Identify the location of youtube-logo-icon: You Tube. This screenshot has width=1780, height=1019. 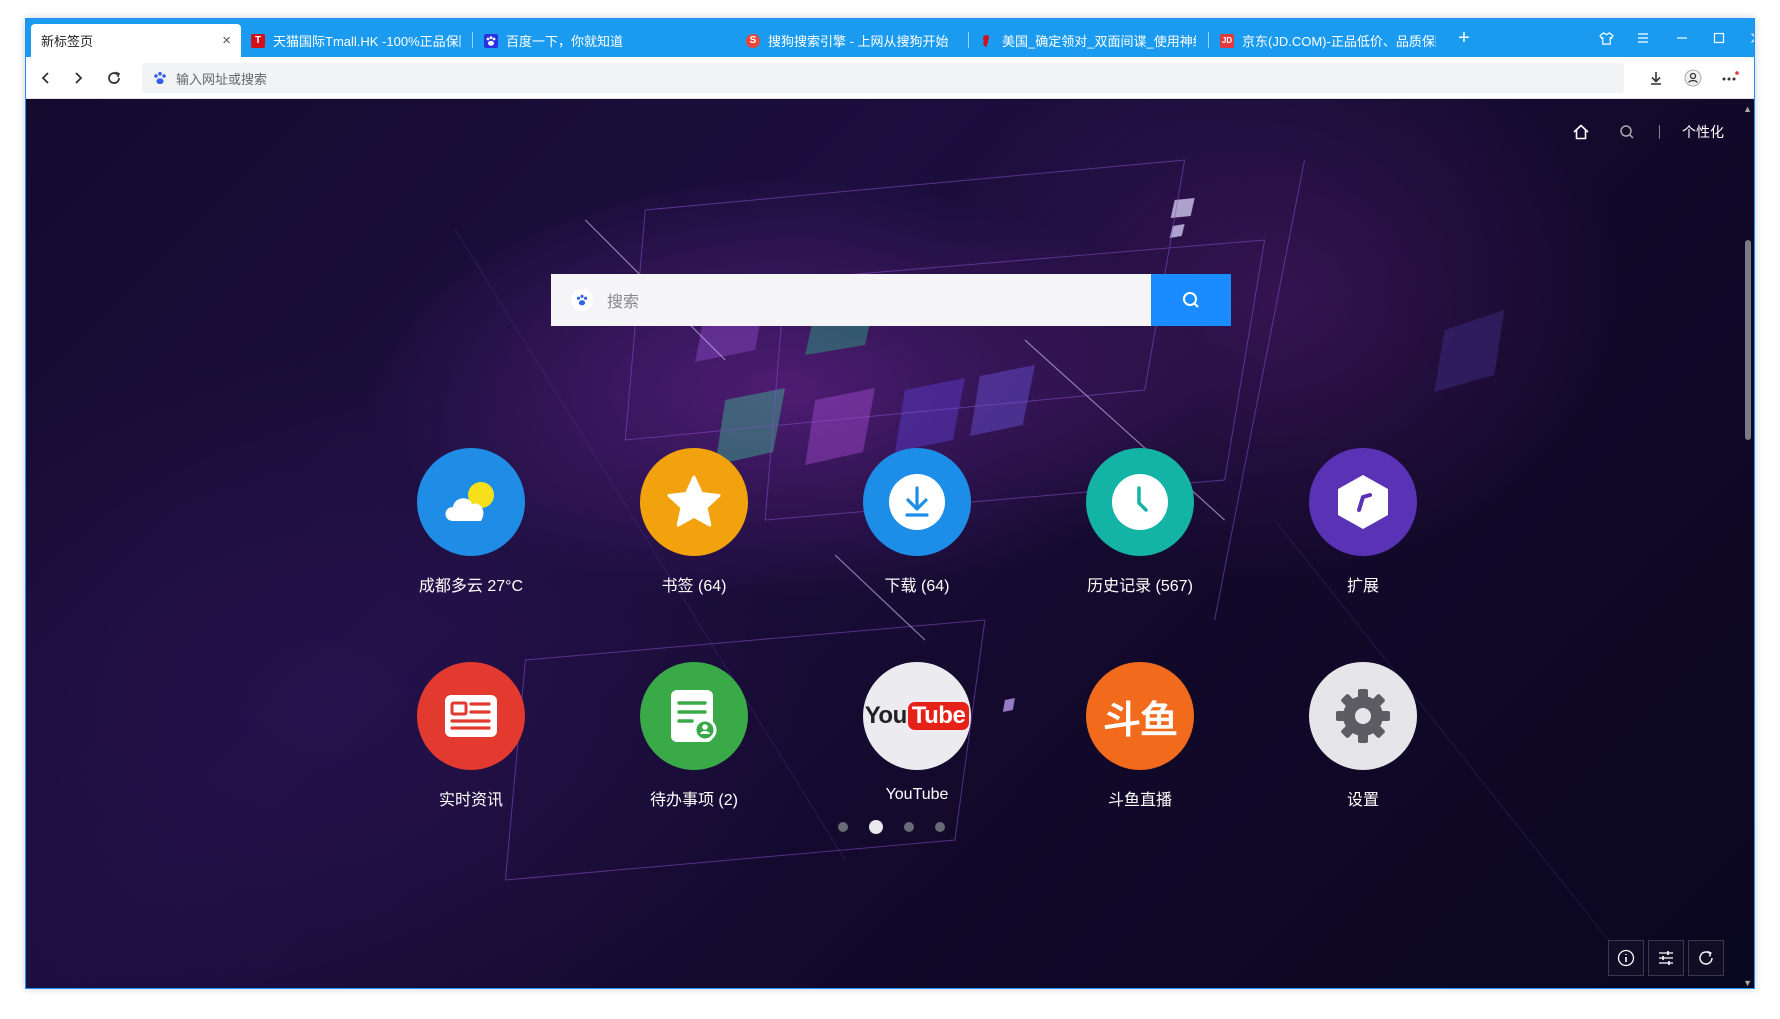
(917, 716).